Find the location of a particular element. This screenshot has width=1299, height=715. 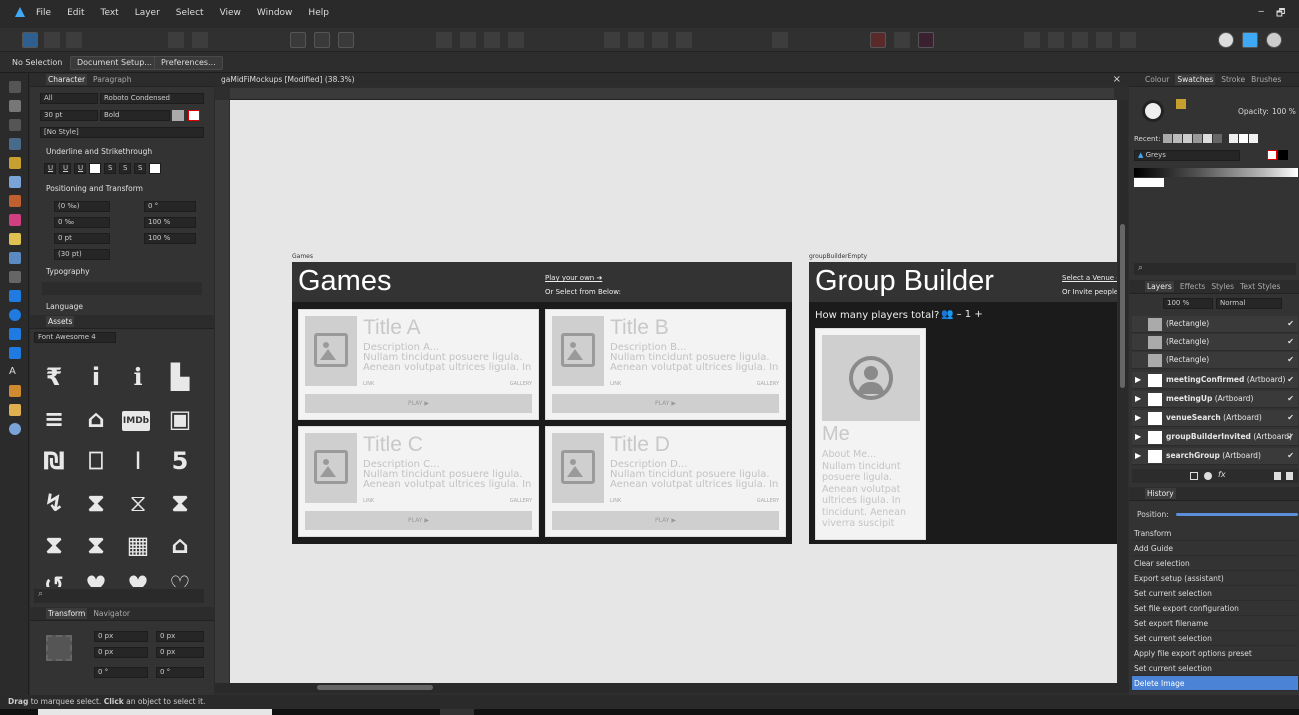

html5-icon: 5 is located at coordinates (180, 461).